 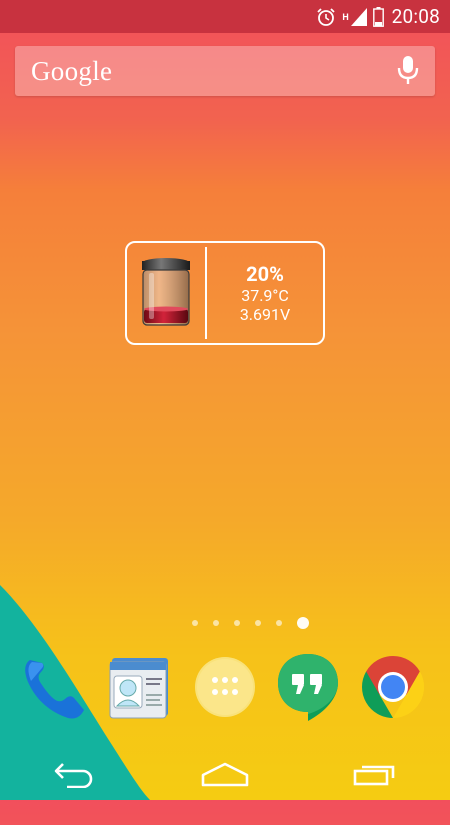 What do you see at coordinates (225, 71) in the screenshot?
I see `google-search-bar: Google` at bounding box center [225, 71].